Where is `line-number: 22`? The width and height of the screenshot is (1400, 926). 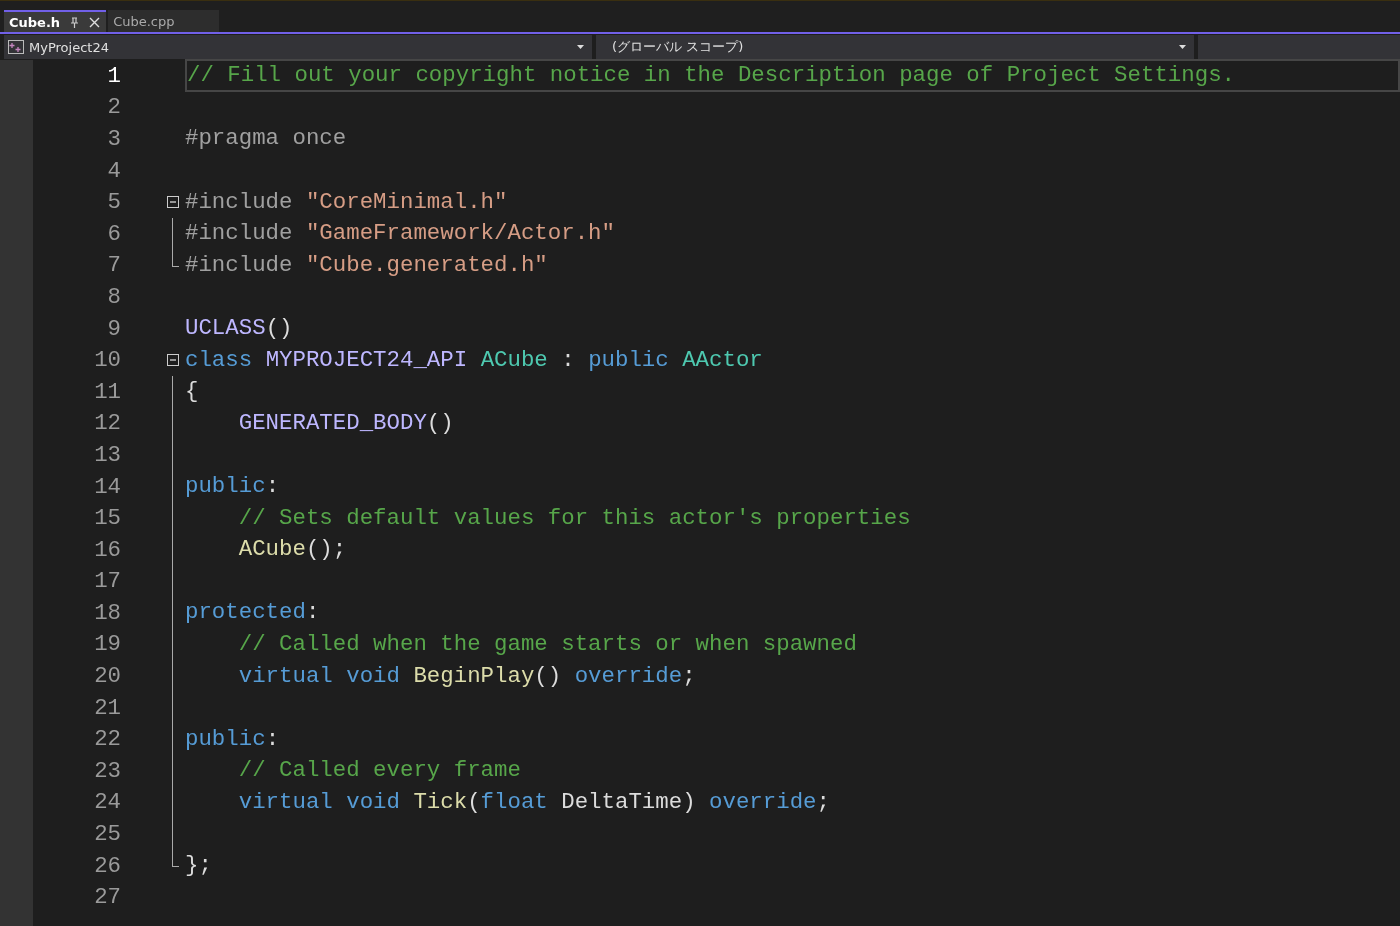 line-number: 22 is located at coordinates (107, 739).